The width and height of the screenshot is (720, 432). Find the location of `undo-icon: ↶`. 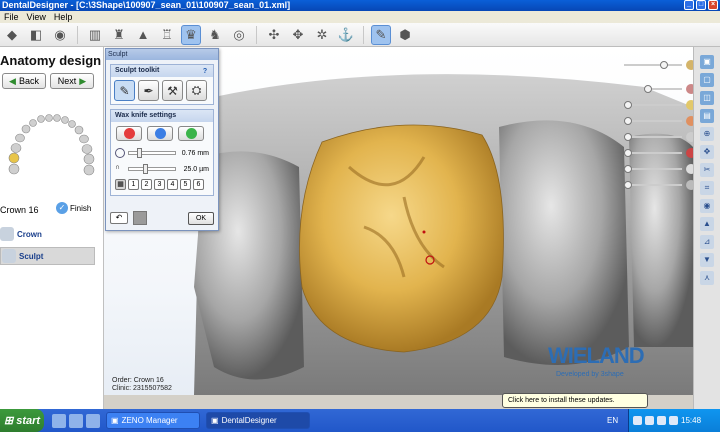

undo-icon: ↶ is located at coordinates (119, 217).